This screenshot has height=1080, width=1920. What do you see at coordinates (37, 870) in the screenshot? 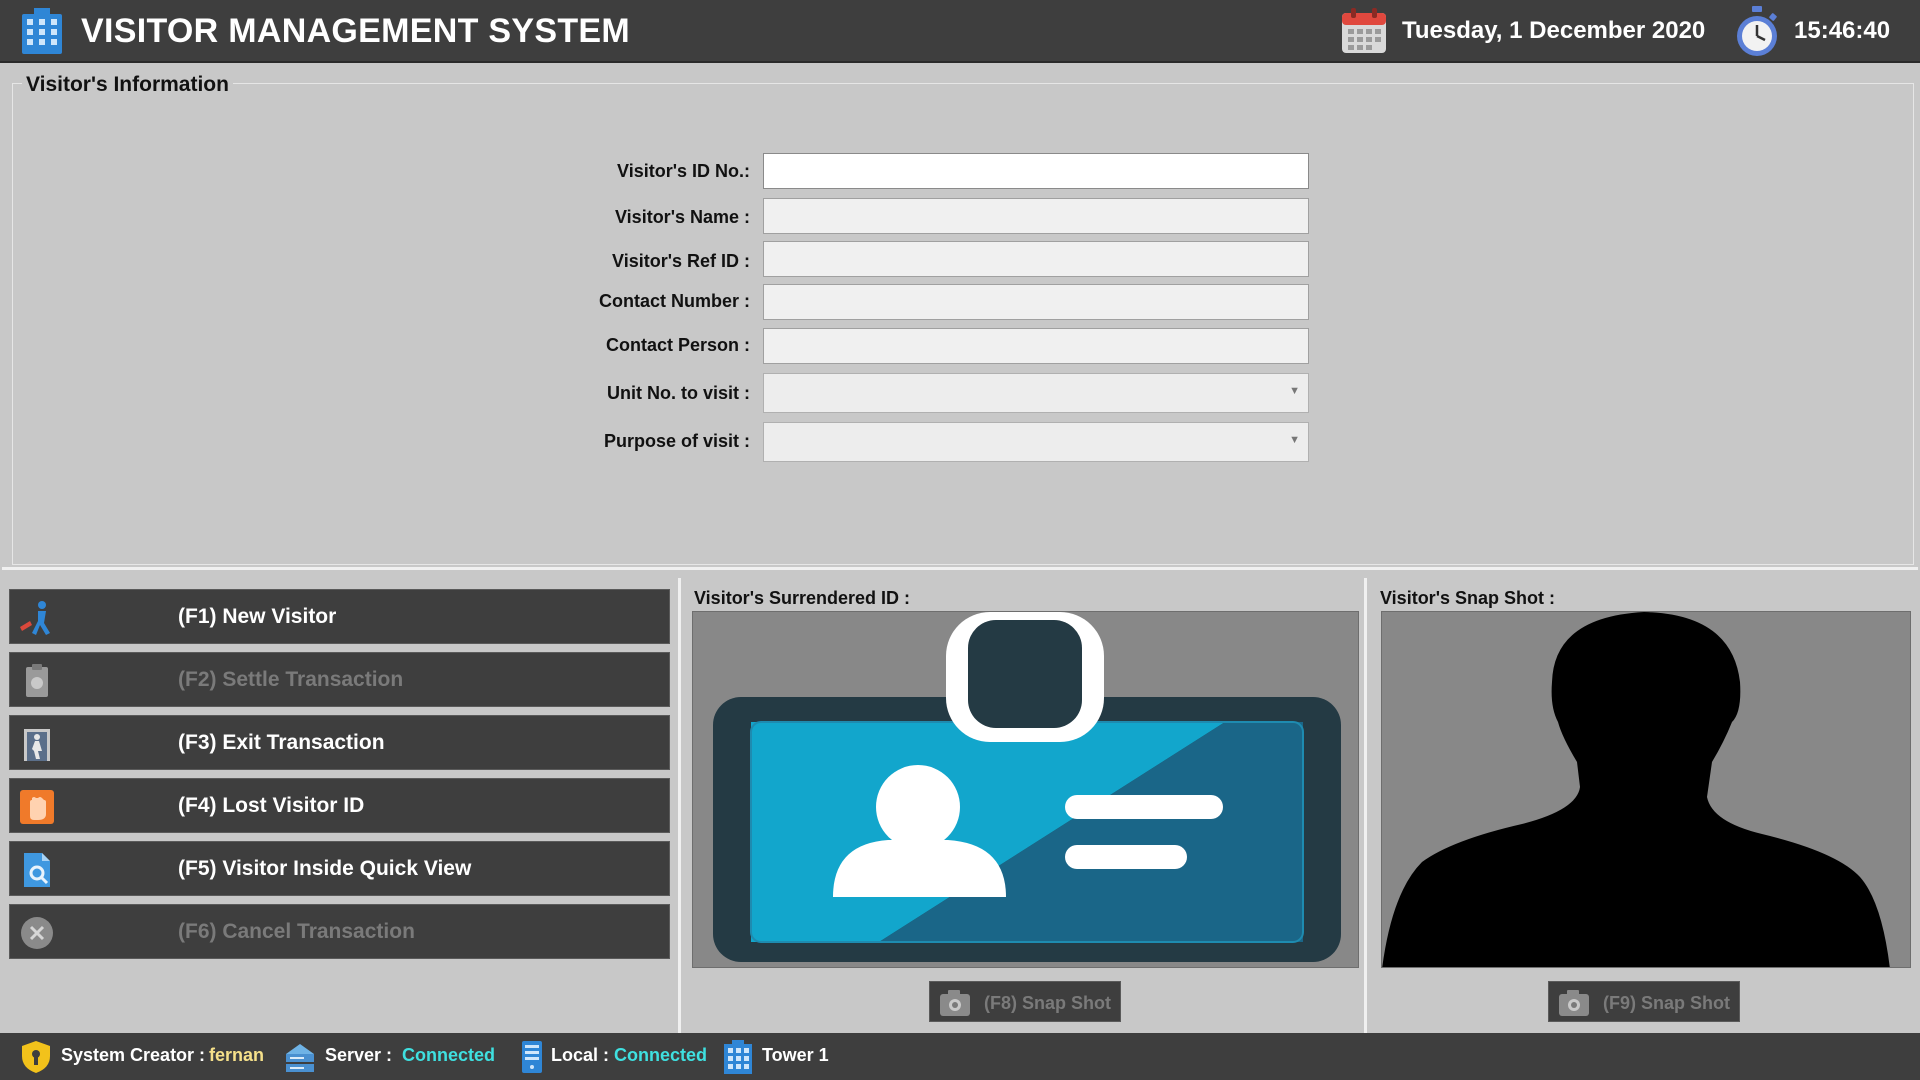
I see `document-search-icon` at bounding box center [37, 870].